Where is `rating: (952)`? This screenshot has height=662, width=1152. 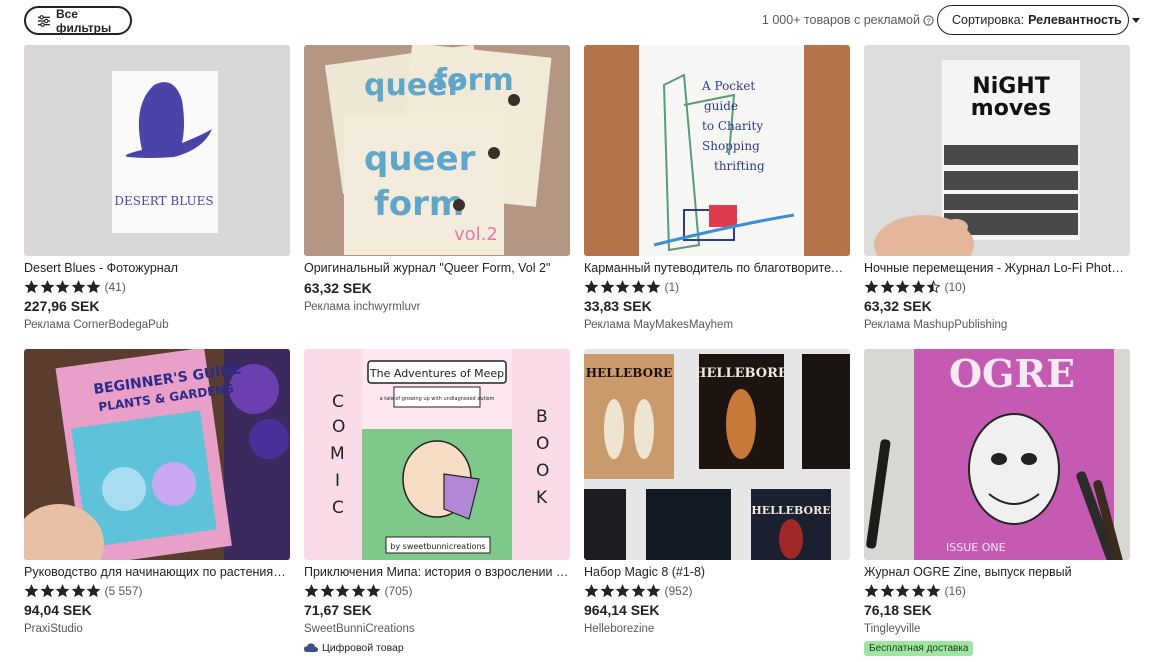
rating: (952) is located at coordinates (717, 591).